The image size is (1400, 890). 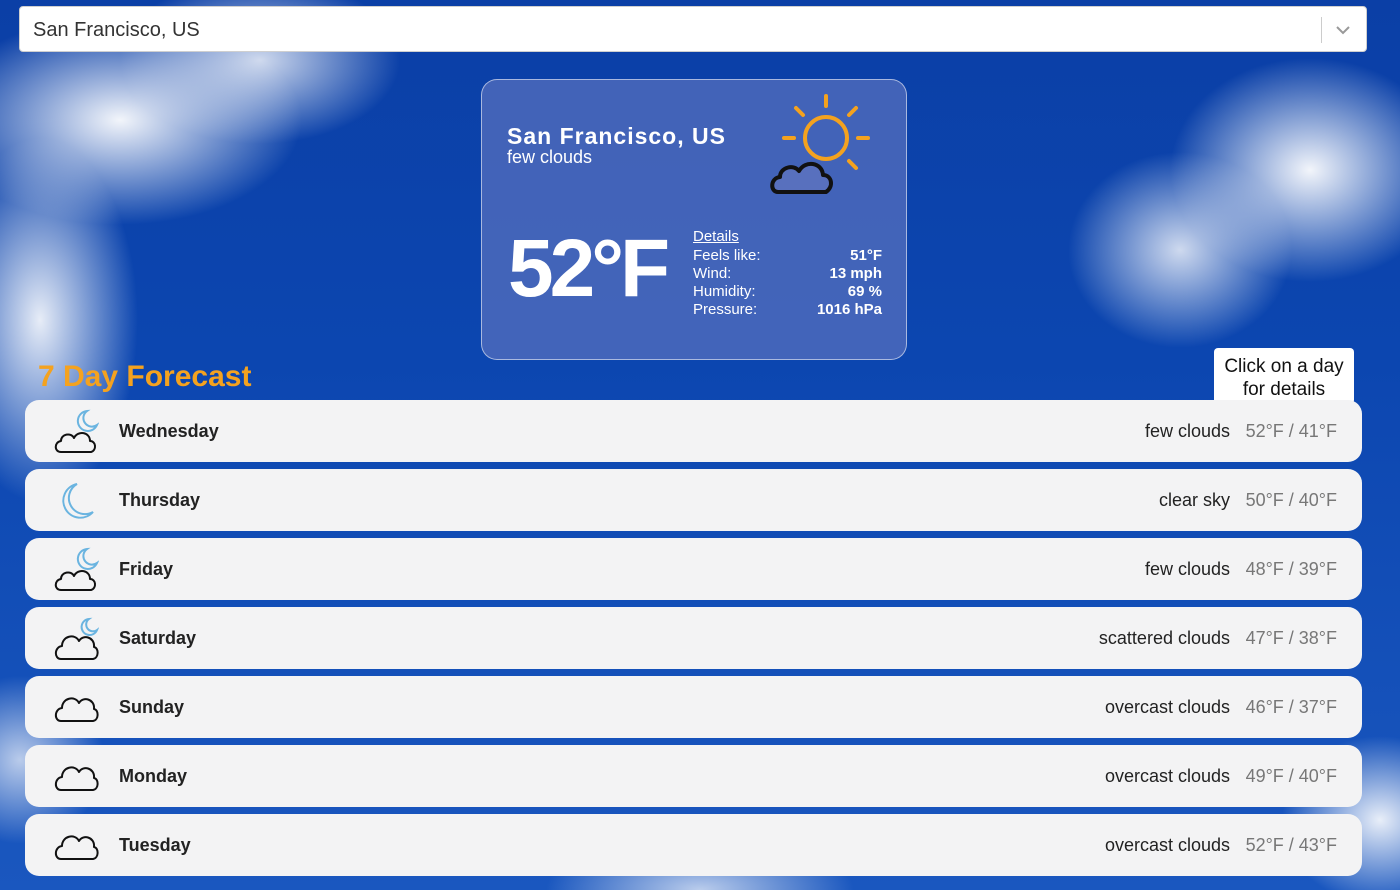 I want to click on day-name: Sunday, so click(x=152, y=707).